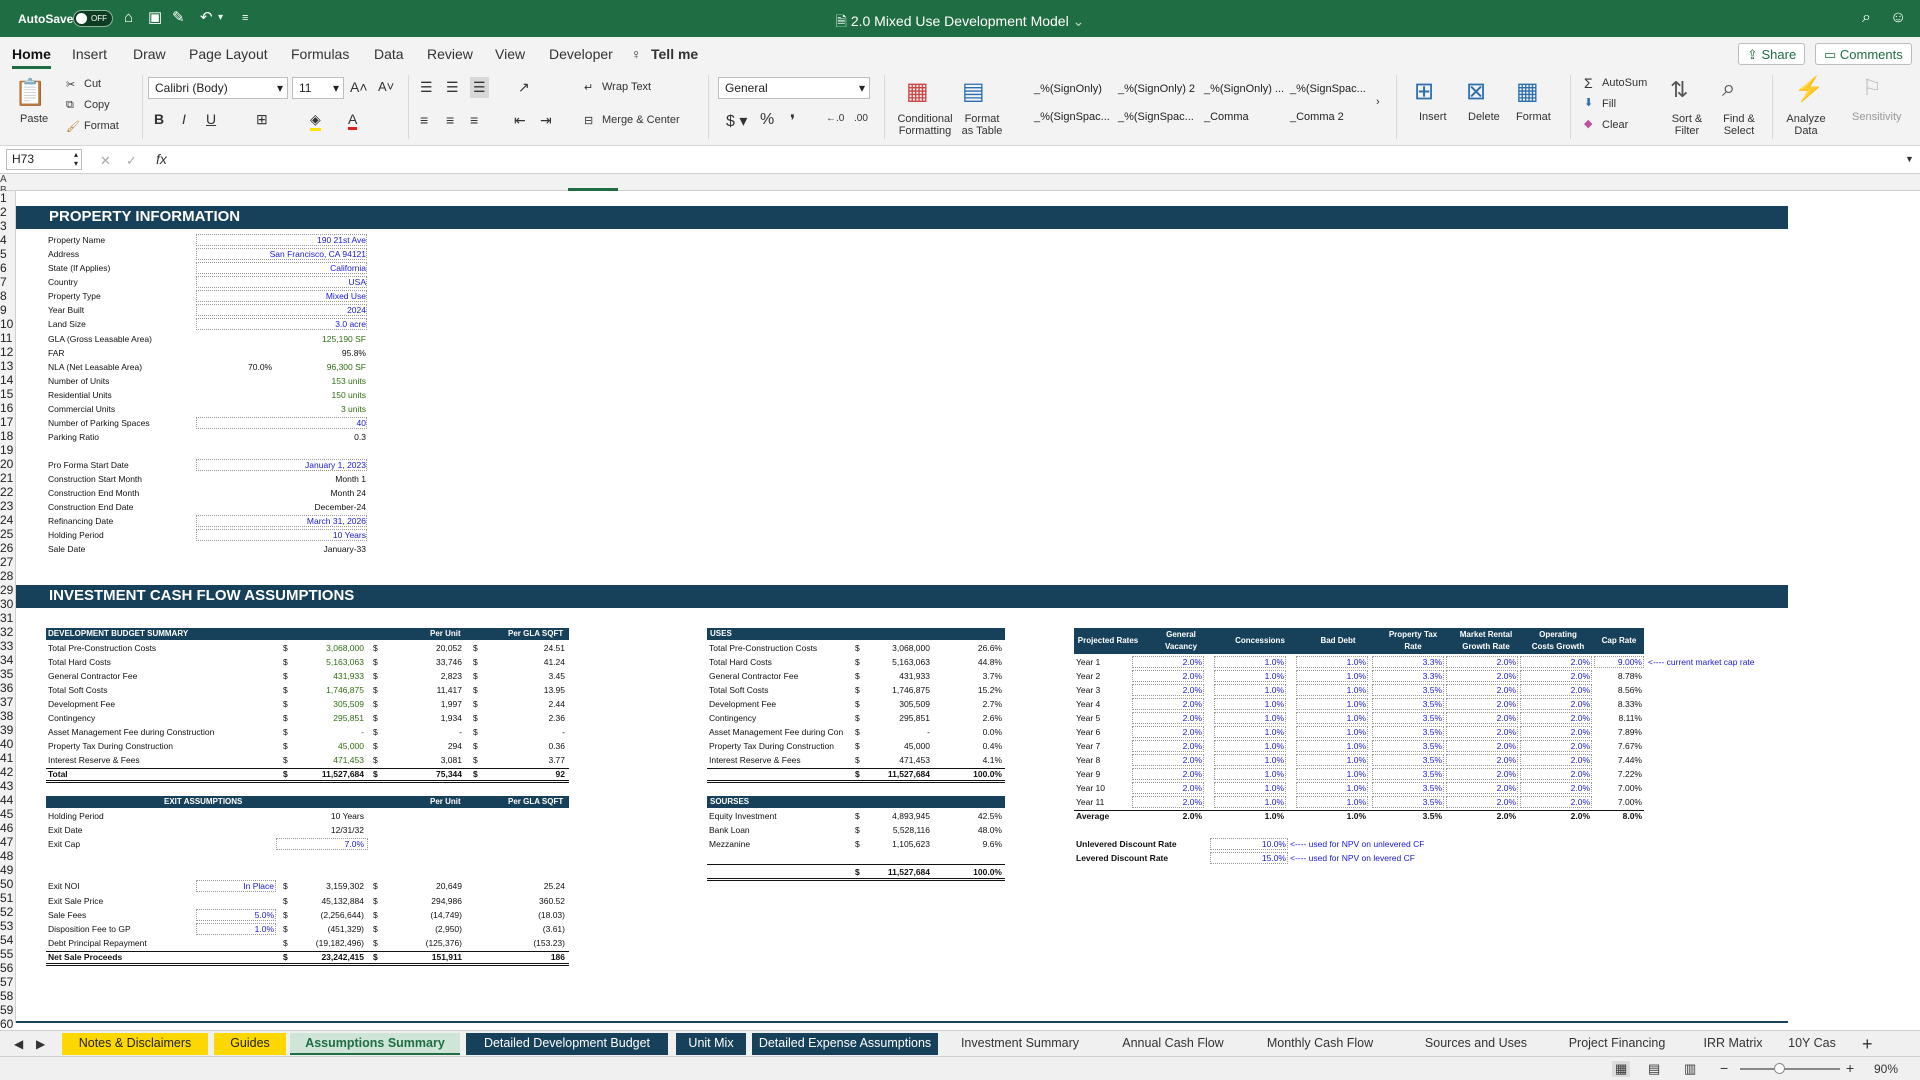  Describe the element at coordinates (1687, 125) in the screenshot. I see `sort-filter-button: Sort & Filter` at that location.